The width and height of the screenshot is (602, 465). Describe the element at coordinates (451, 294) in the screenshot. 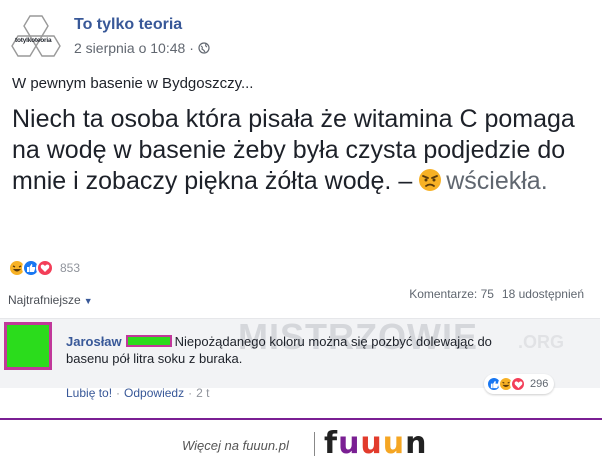

I see `comments-count-link: Komentarze: 75` at that location.